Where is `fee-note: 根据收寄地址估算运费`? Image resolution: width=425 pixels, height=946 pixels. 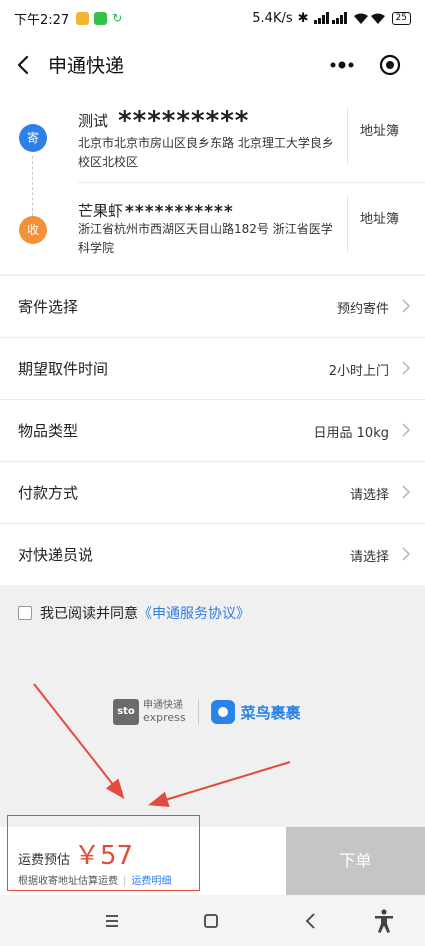
fee-note: 根据收寄地址估算运费 is located at coordinates (68, 881).